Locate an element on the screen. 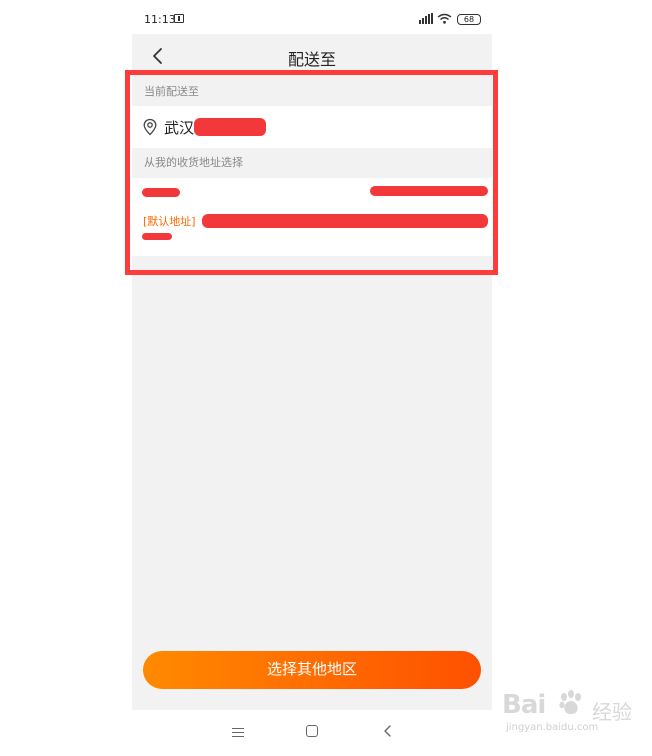  saved-address-item: [默认地址] is located at coordinates (312, 217).